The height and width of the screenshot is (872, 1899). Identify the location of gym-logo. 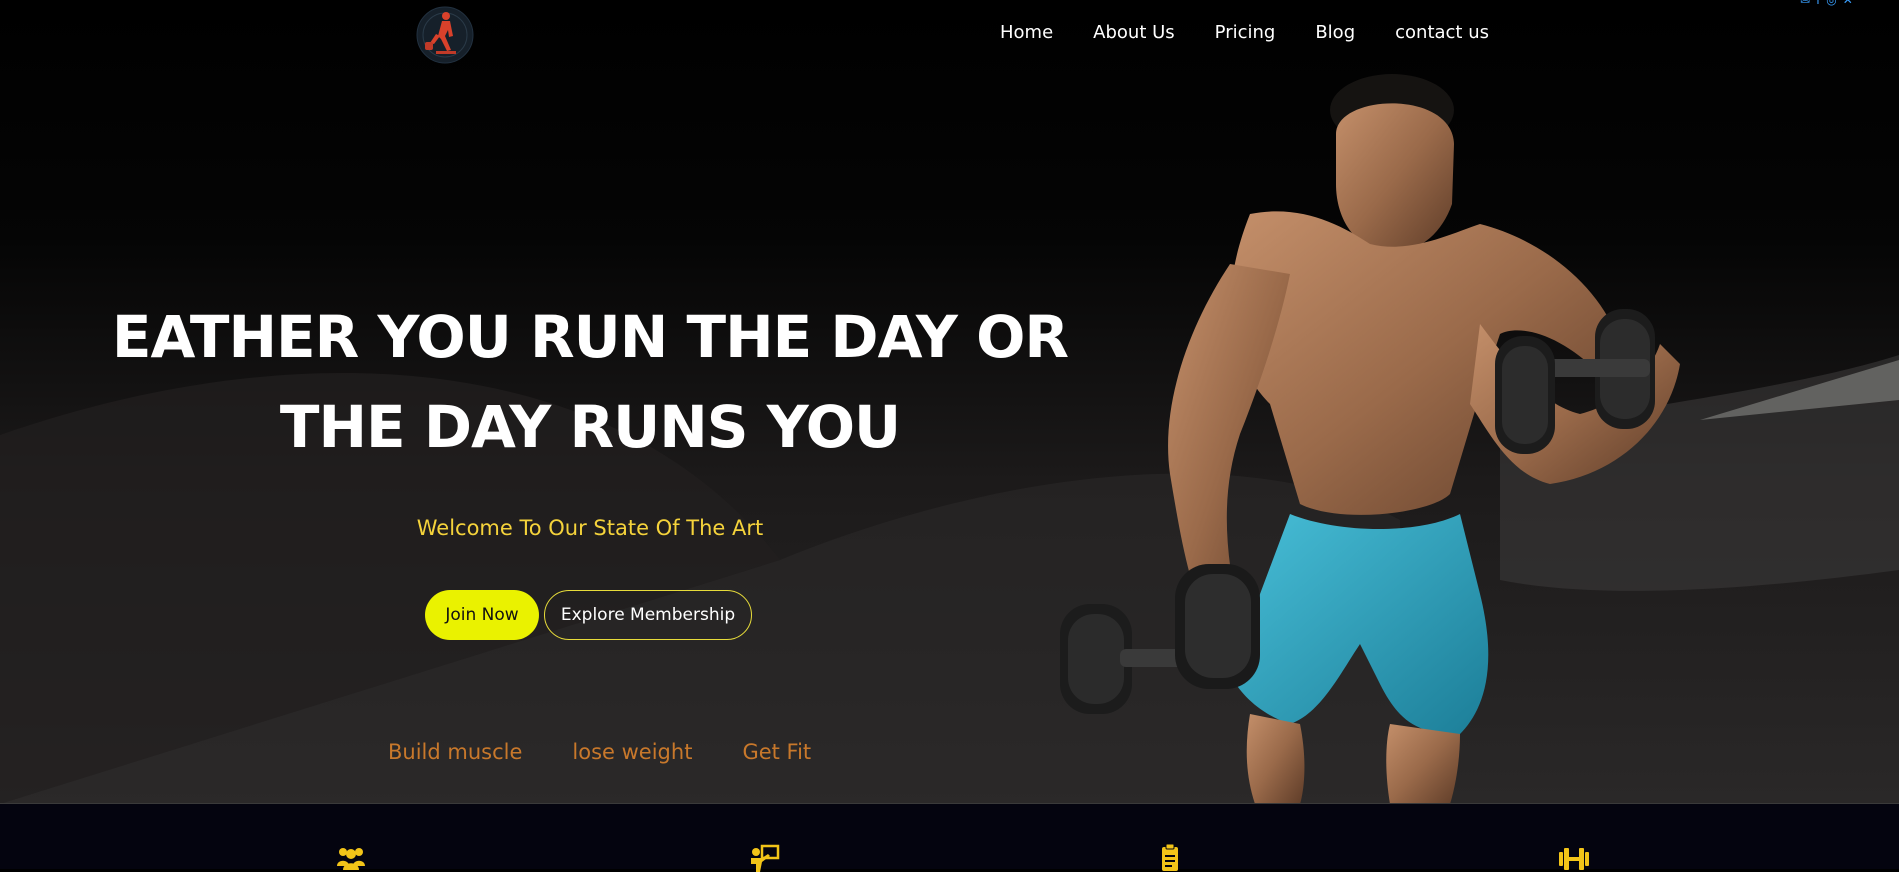
(445, 35).